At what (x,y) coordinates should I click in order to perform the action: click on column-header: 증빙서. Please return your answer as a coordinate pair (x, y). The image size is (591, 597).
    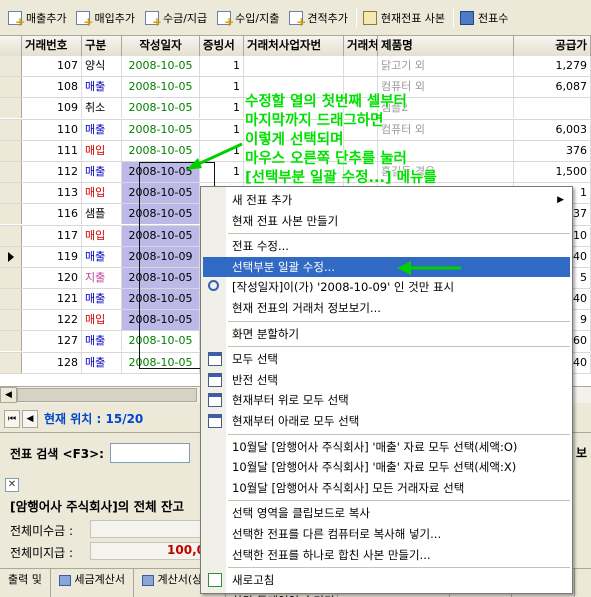
    Looking at the image, I should click on (222, 46).